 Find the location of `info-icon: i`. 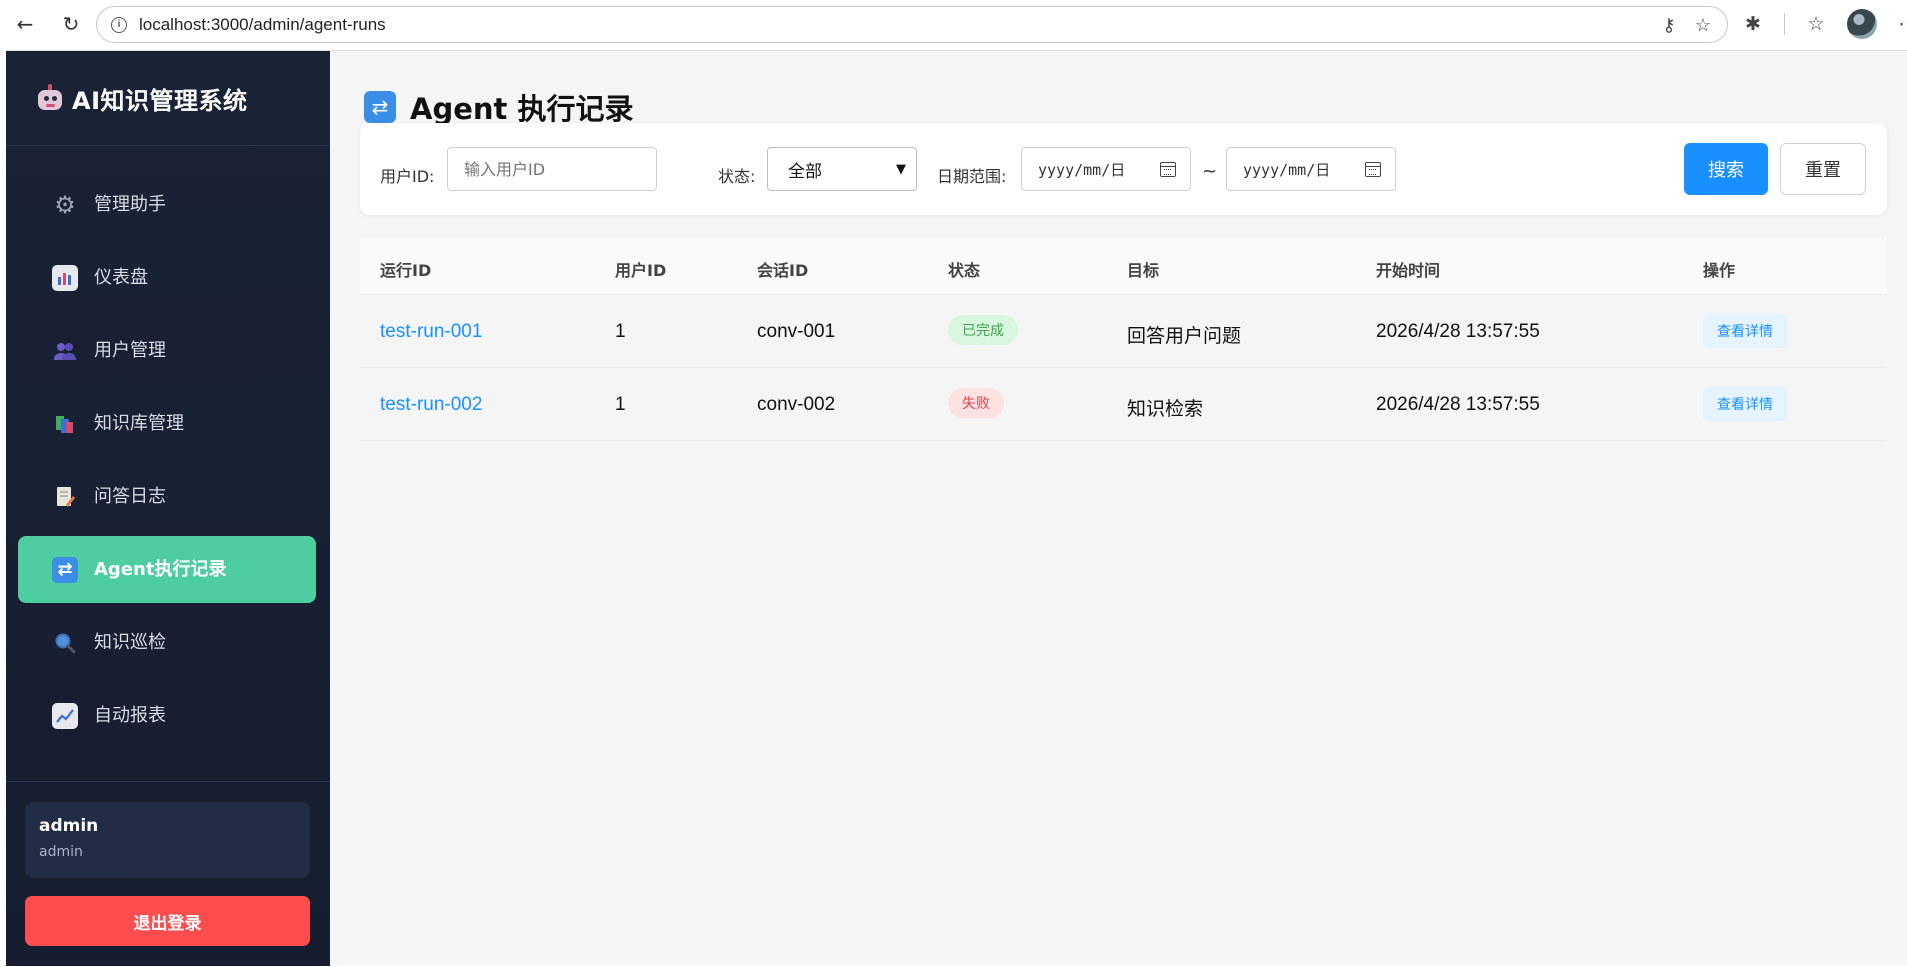

info-icon: i is located at coordinates (119, 24).